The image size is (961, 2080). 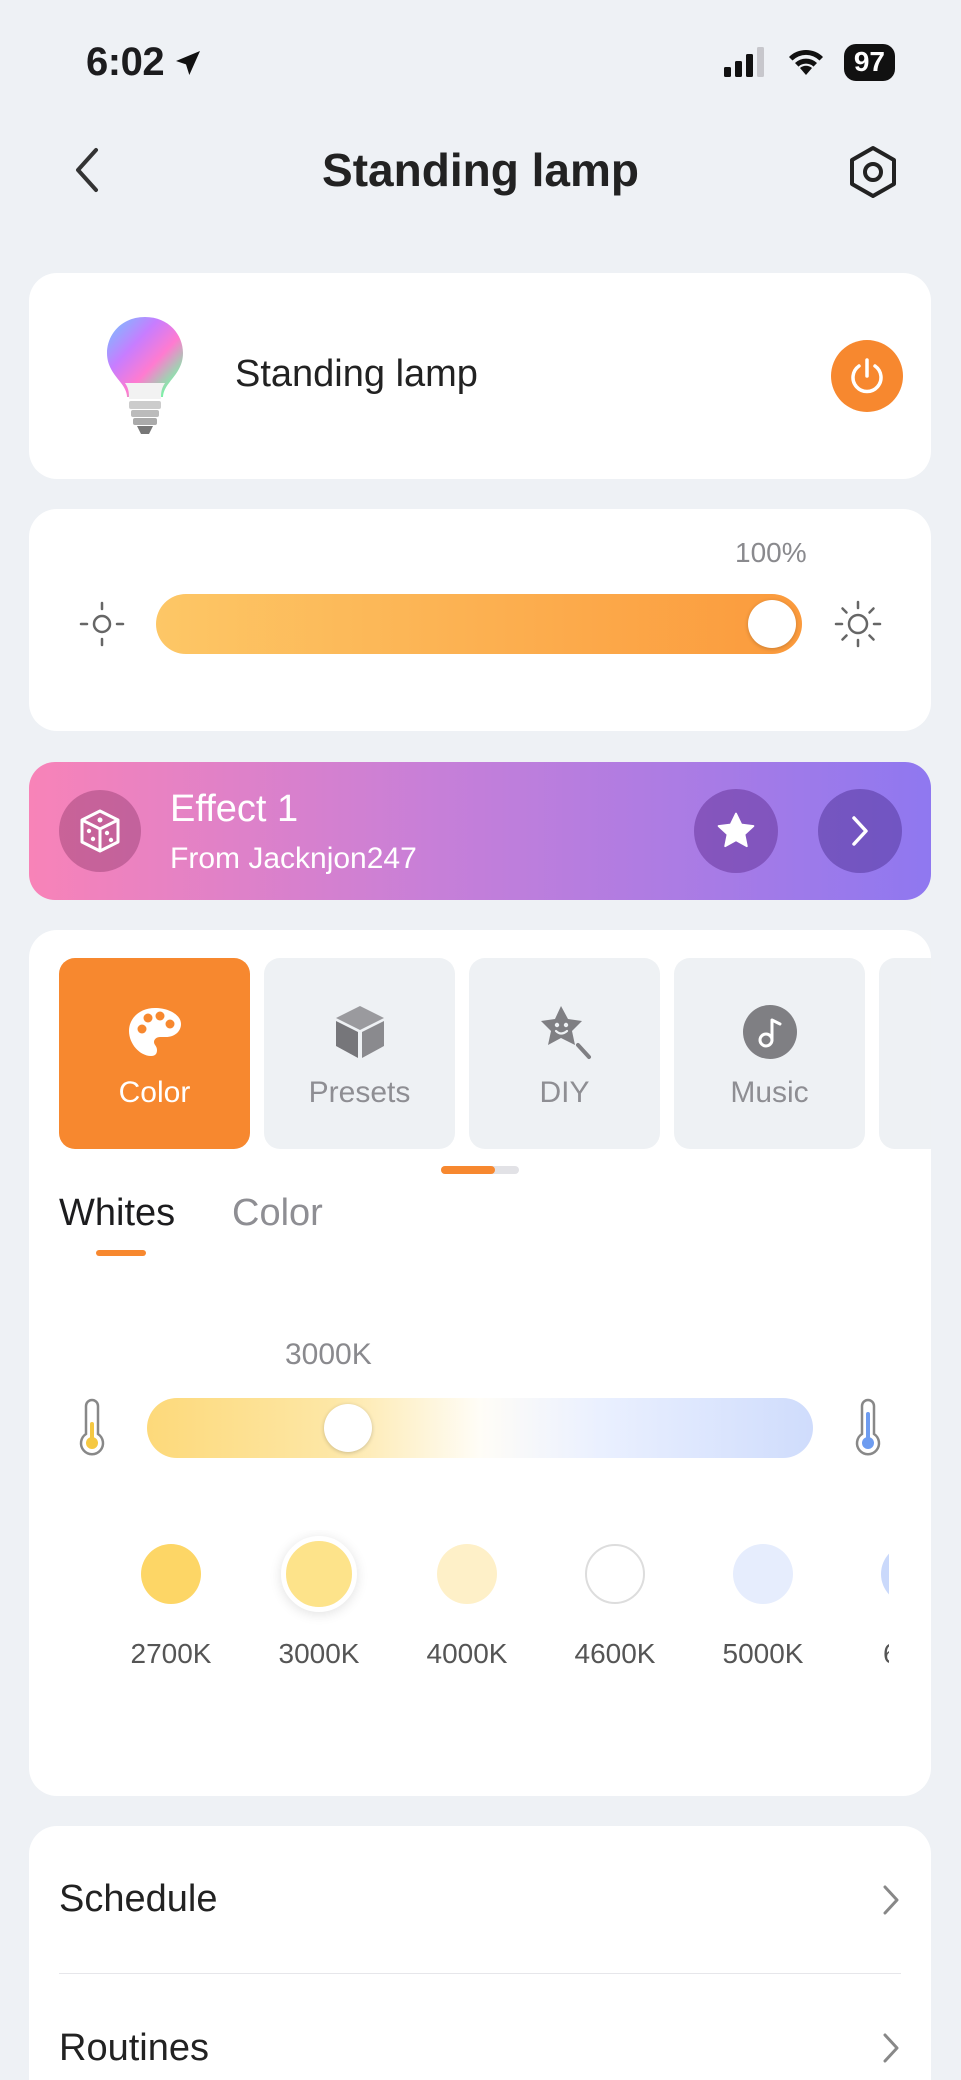 I want to click on preset-label: 5000K, so click(x=763, y=1653).